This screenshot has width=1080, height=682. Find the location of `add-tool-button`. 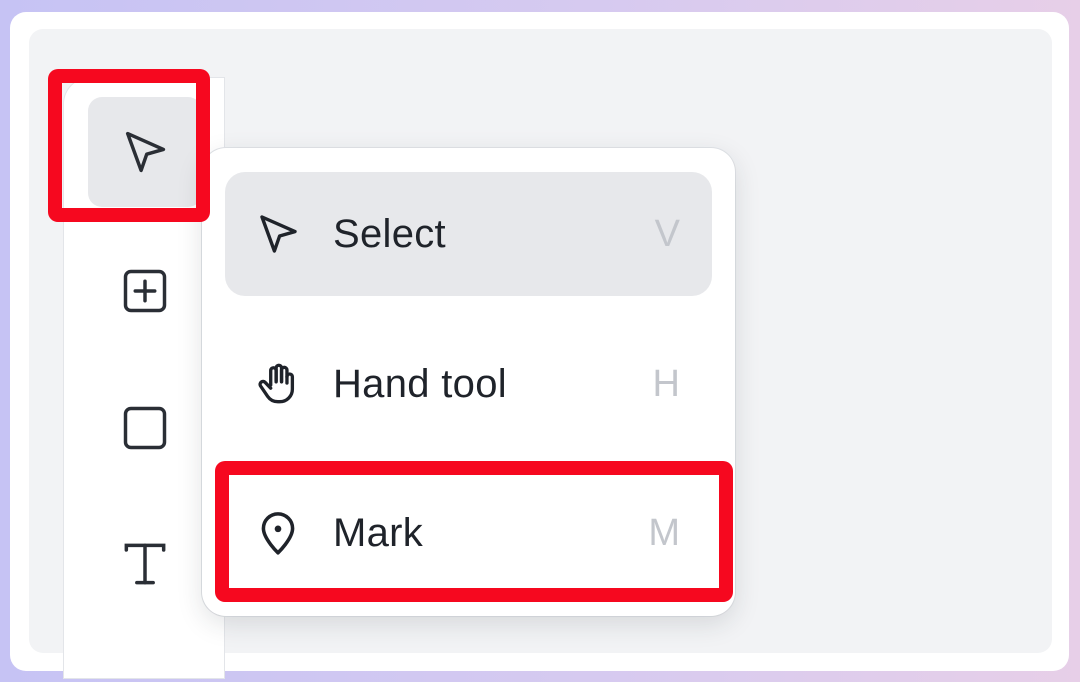

add-tool-button is located at coordinates (145, 291).